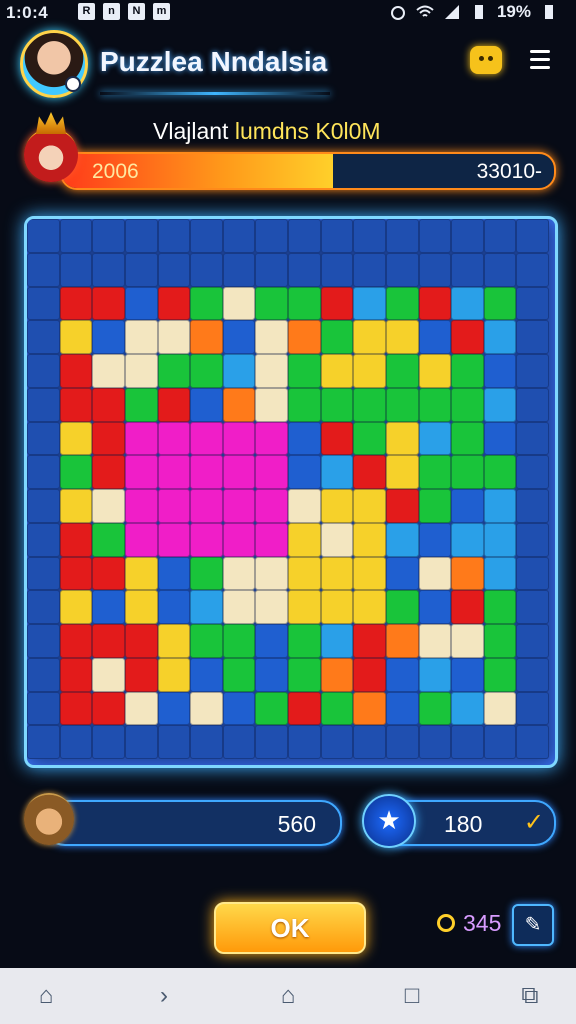 This screenshot has height=1024, width=576. What do you see at coordinates (412, 996) in the screenshot?
I see `square-icon: □` at bounding box center [412, 996].